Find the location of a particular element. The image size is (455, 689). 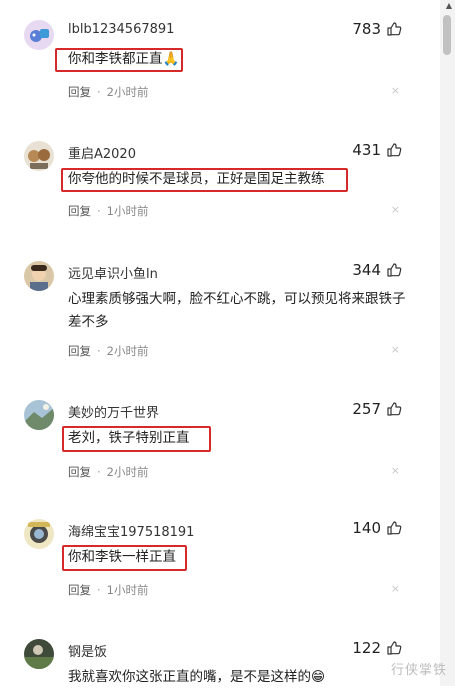

like-count: 344 is located at coordinates (366, 270).